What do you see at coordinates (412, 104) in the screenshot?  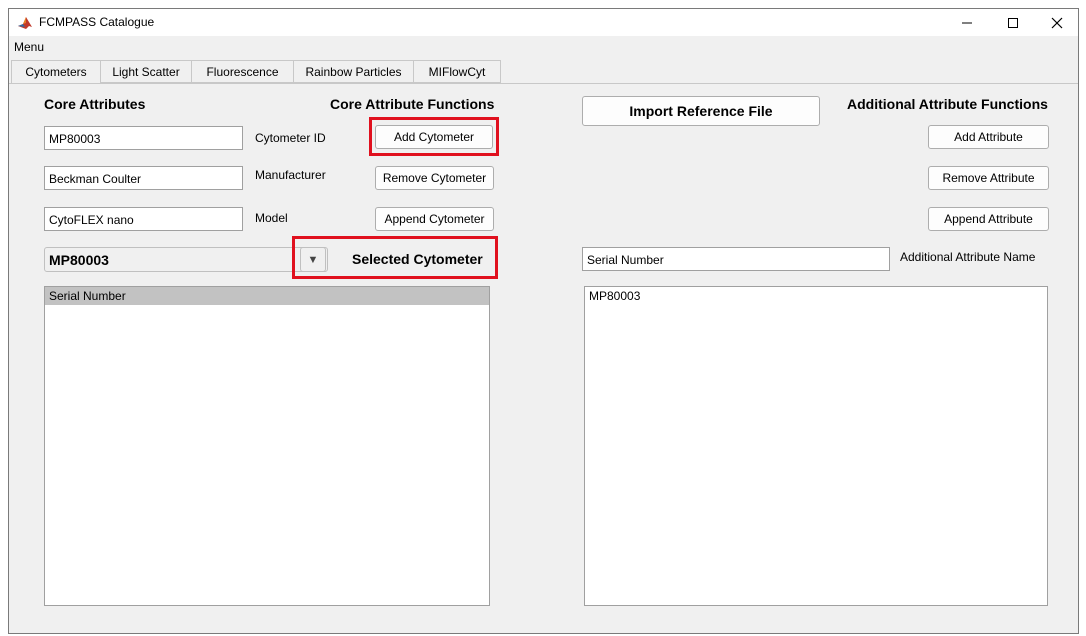 I see `core-functions-heading: Core Attribute Functions` at bounding box center [412, 104].